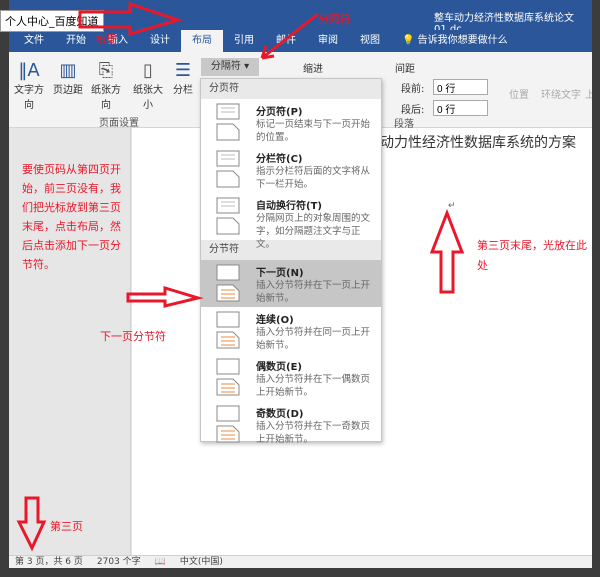 The image size is (600, 577). What do you see at coordinates (532, 255) in the screenshot?
I see `annotation-cursor-here: 第三页末尾，光放在此处` at bounding box center [532, 255].